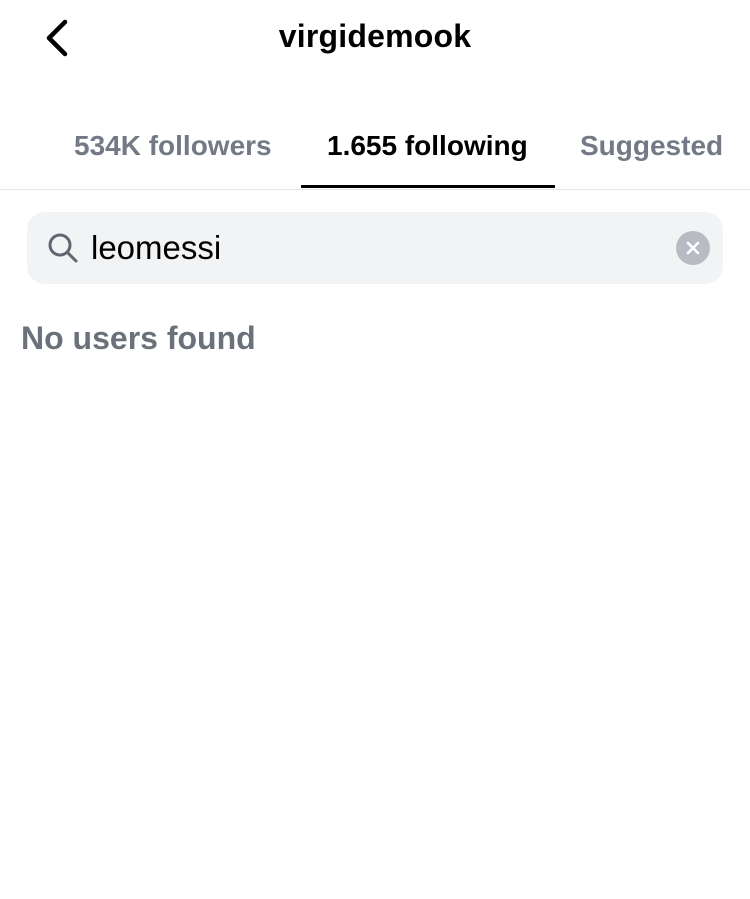  I want to click on clear-circle-icon, so click(693, 248).